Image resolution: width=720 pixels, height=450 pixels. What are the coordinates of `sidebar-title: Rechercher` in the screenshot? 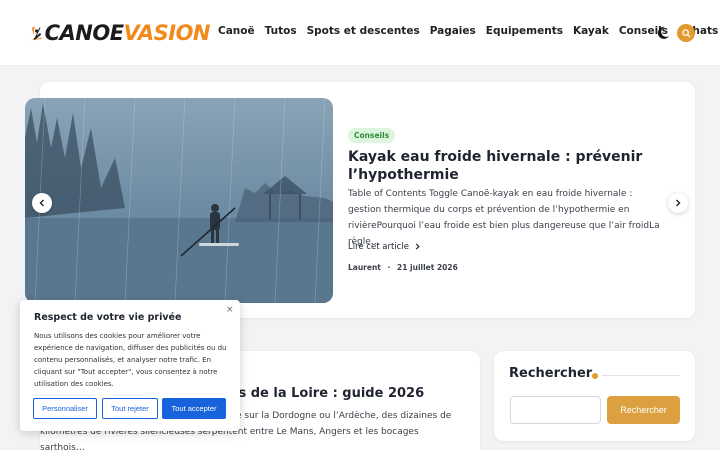 It's located at (551, 373).